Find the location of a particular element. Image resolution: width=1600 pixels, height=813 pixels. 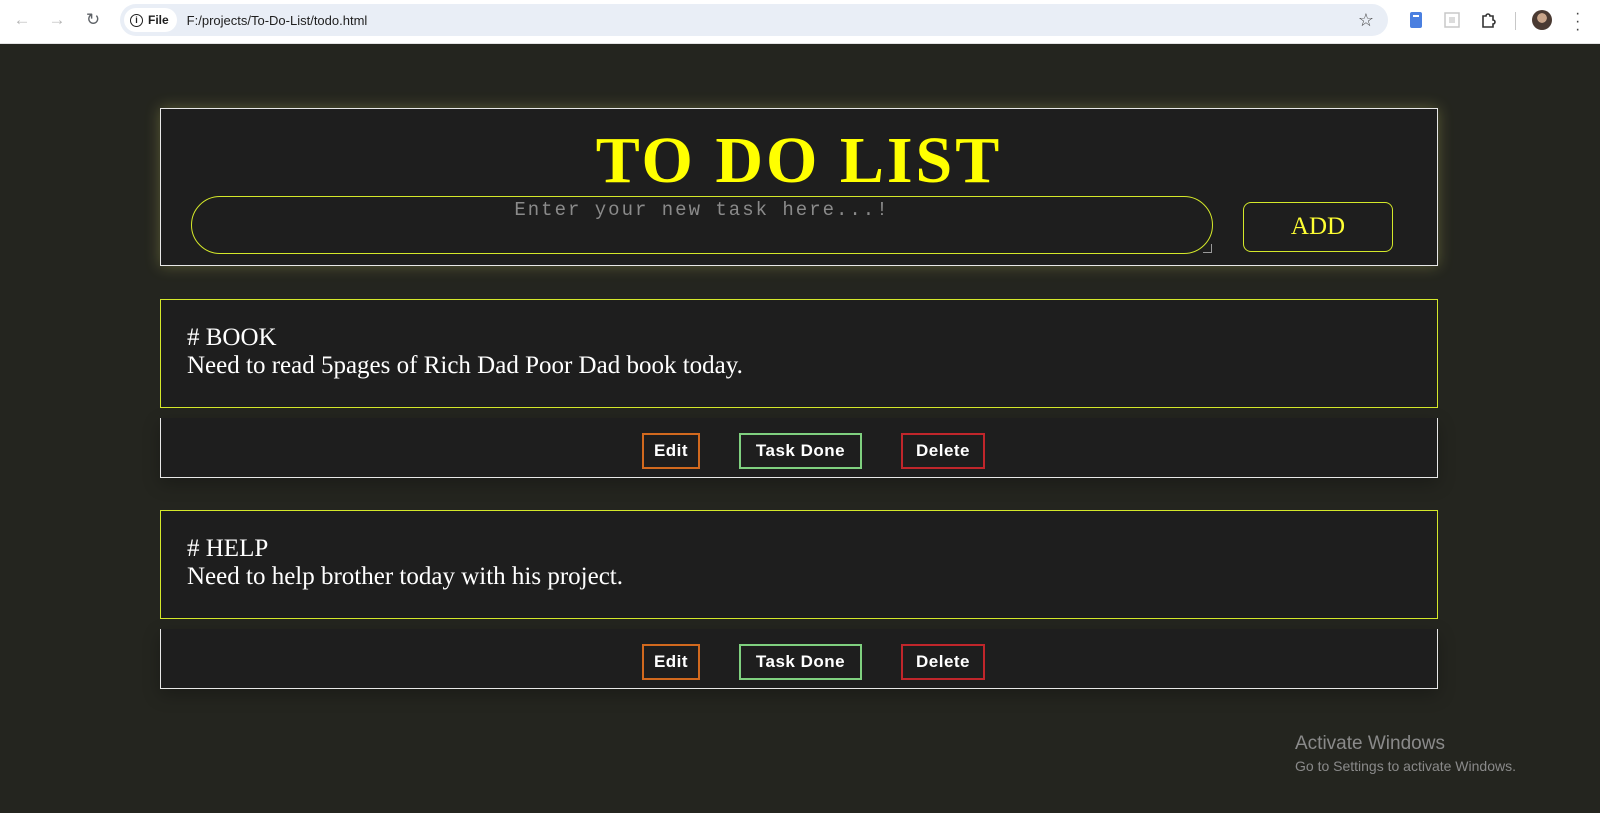

extension-docs-icon is located at coordinates (1416, 20).